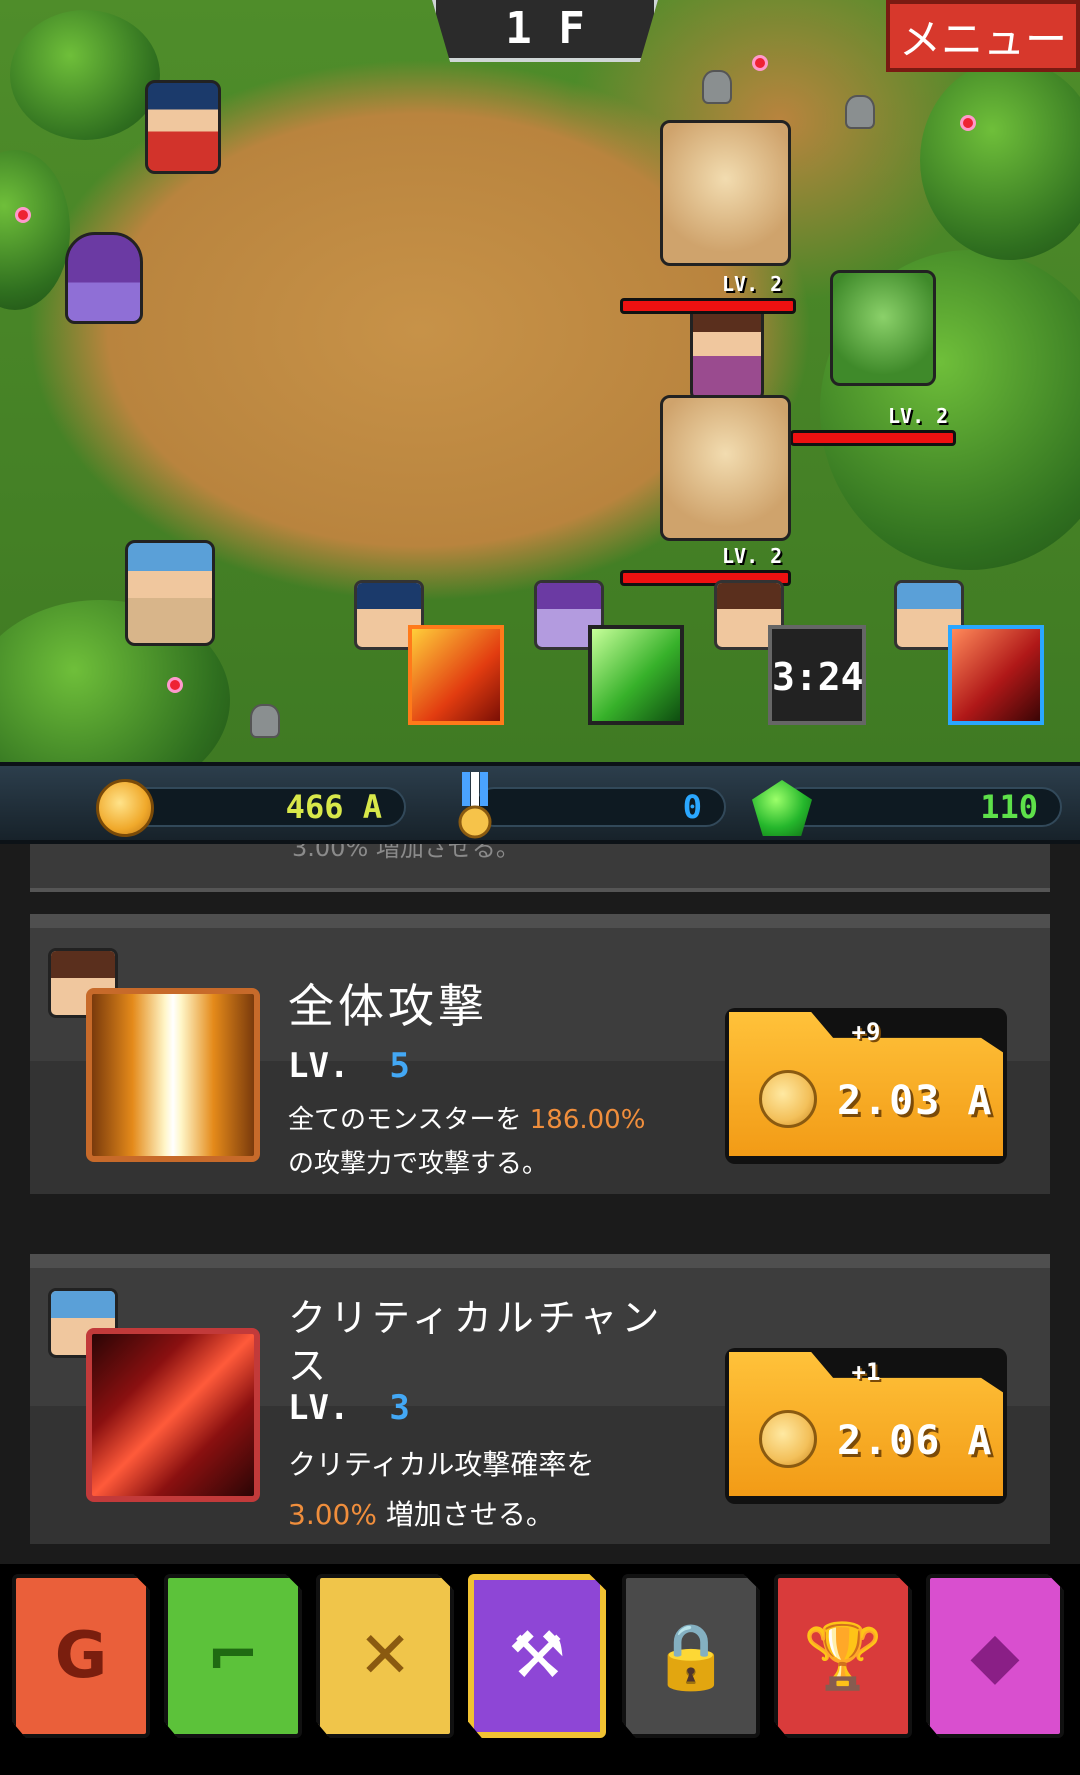 The height and width of the screenshot is (1775, 1080). I want to click on lock-icon: 🔒, so click(691, 1656).